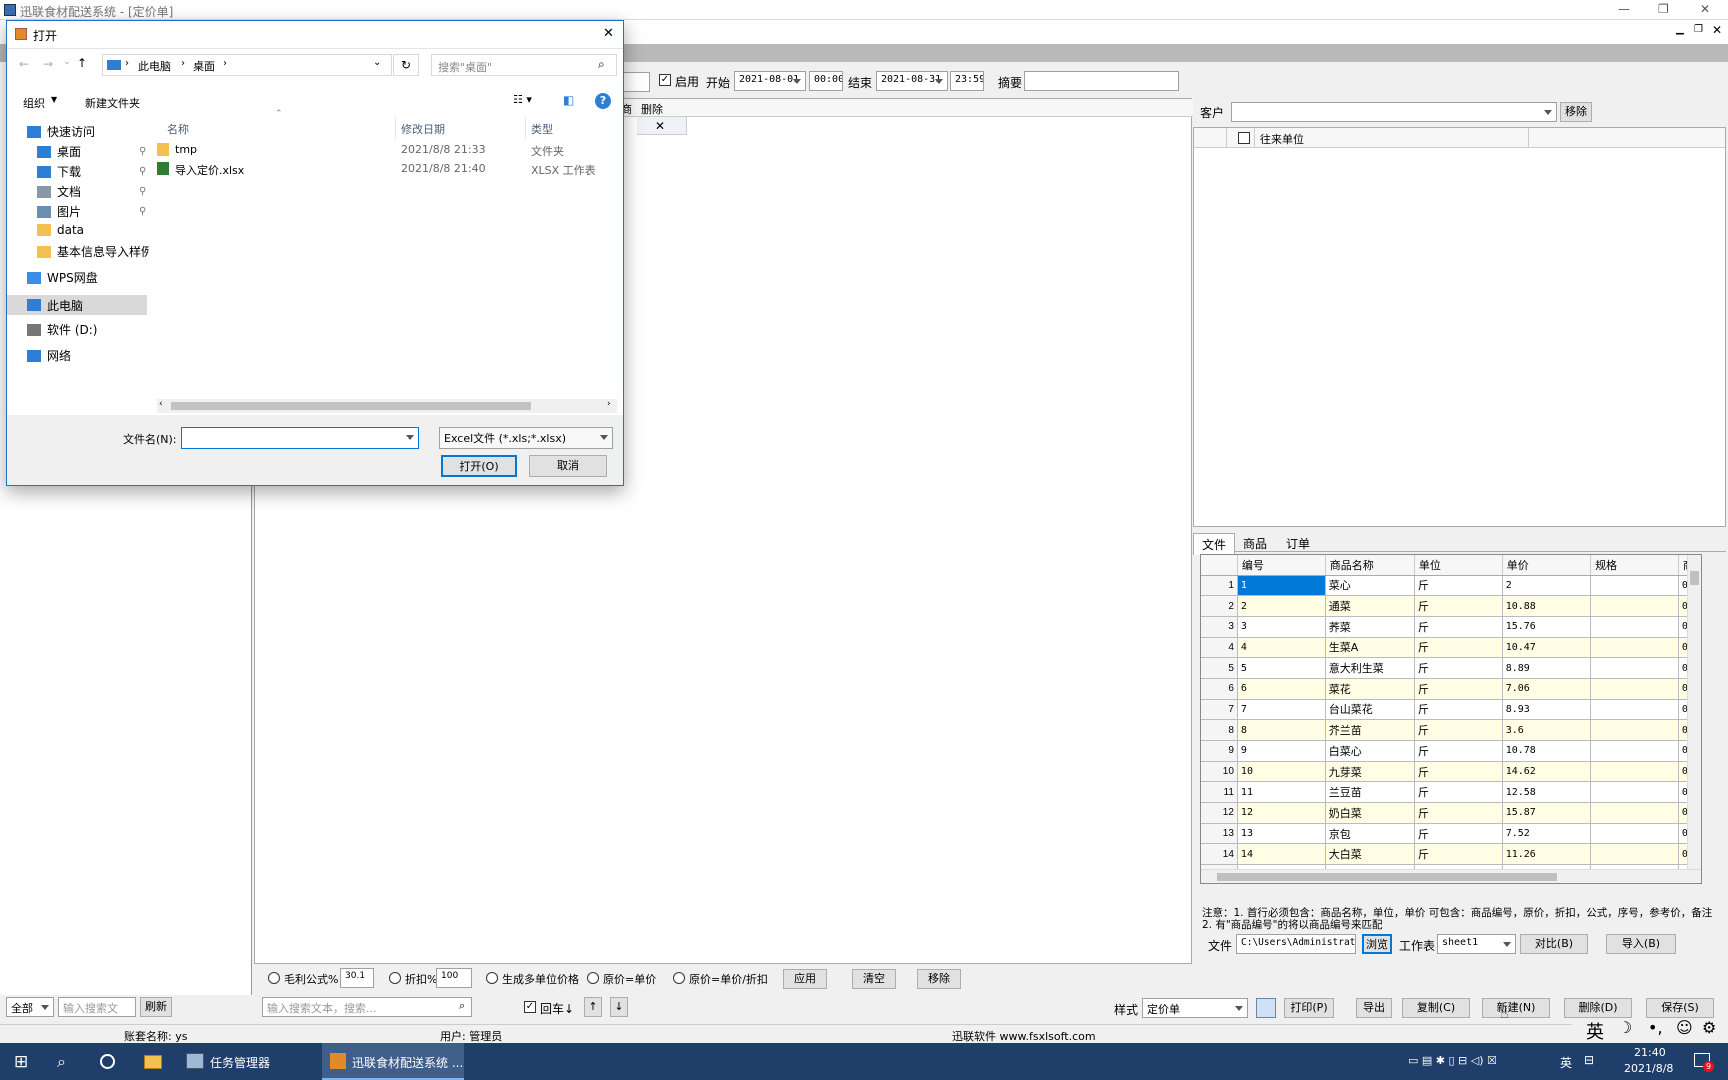 The image size is (1728, 1080). I want to click on row-header: 11, so click(1219, 792).